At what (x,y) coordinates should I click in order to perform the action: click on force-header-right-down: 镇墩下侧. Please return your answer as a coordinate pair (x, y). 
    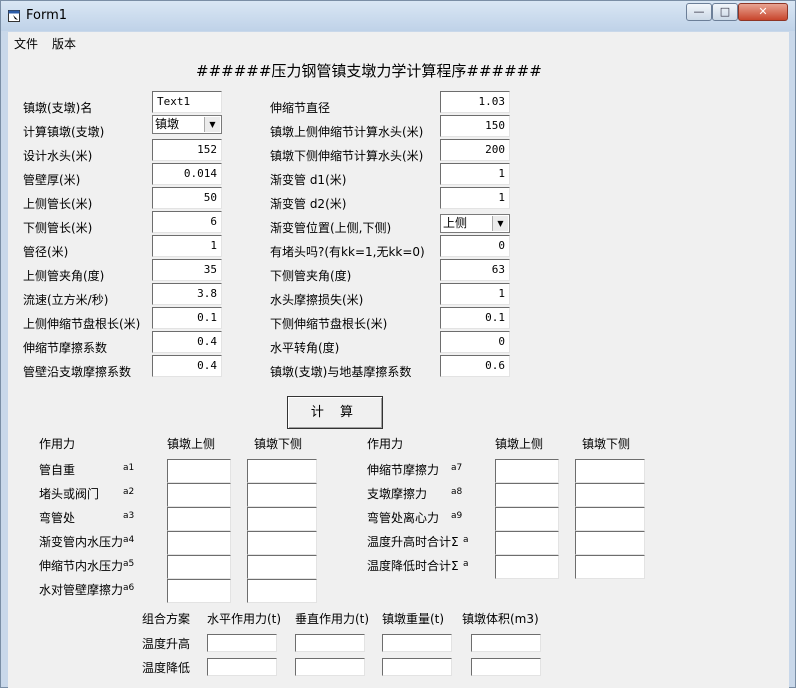
    Looking at the image, I should click on (606, 444).